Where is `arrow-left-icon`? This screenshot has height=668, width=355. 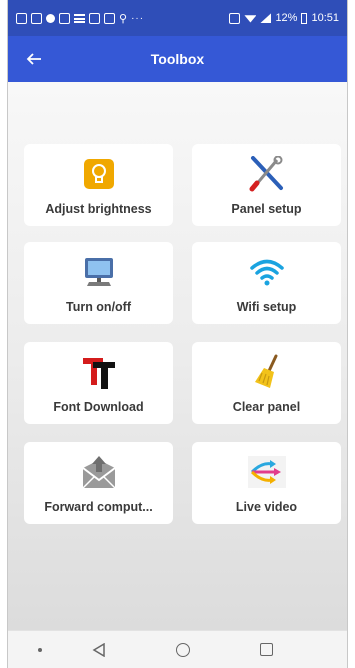 arrow-left-icon is located at coordinates (33, 59).